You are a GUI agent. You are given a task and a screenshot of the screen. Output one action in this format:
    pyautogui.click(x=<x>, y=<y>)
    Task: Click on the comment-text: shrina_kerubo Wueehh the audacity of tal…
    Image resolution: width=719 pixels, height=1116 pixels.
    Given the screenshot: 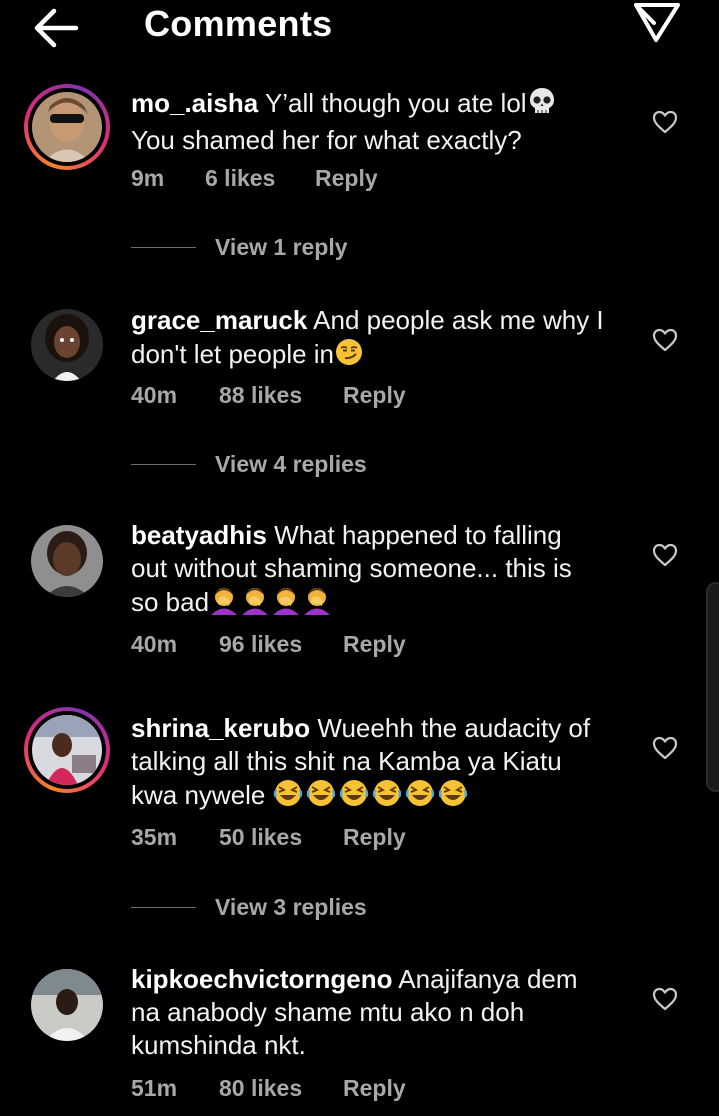 What is the action you would take?
    pyautogui.click(x=376, y=764)
    